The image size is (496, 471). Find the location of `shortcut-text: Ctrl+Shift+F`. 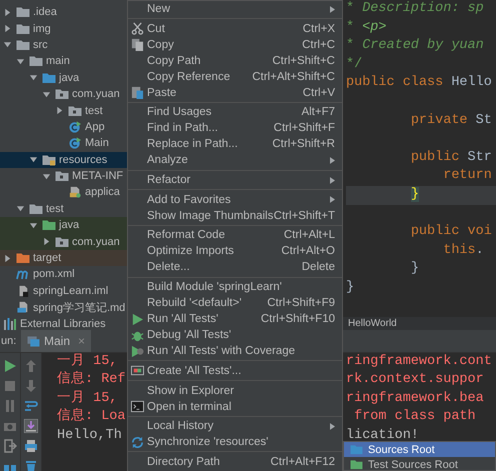

shortcut-text: Ctrl+Shift+F is located at coordinates (304, 128).